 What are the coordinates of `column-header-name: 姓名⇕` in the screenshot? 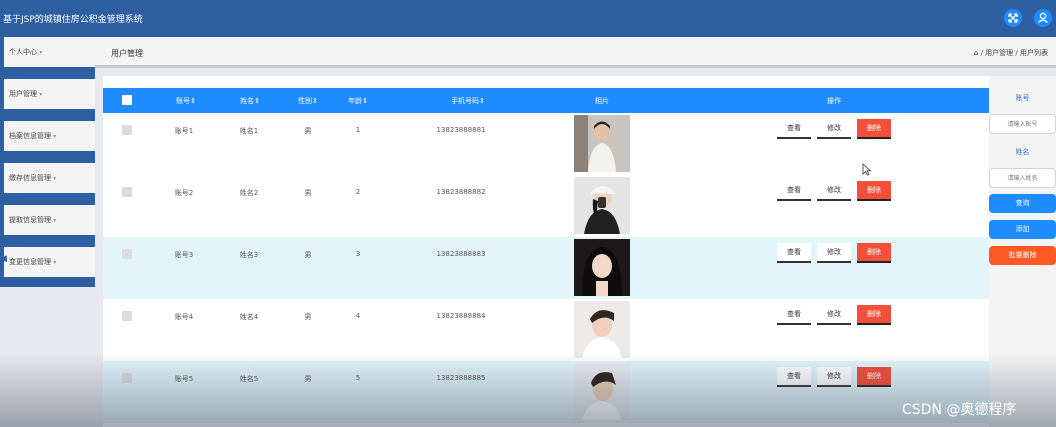 It's located at (250, 101).